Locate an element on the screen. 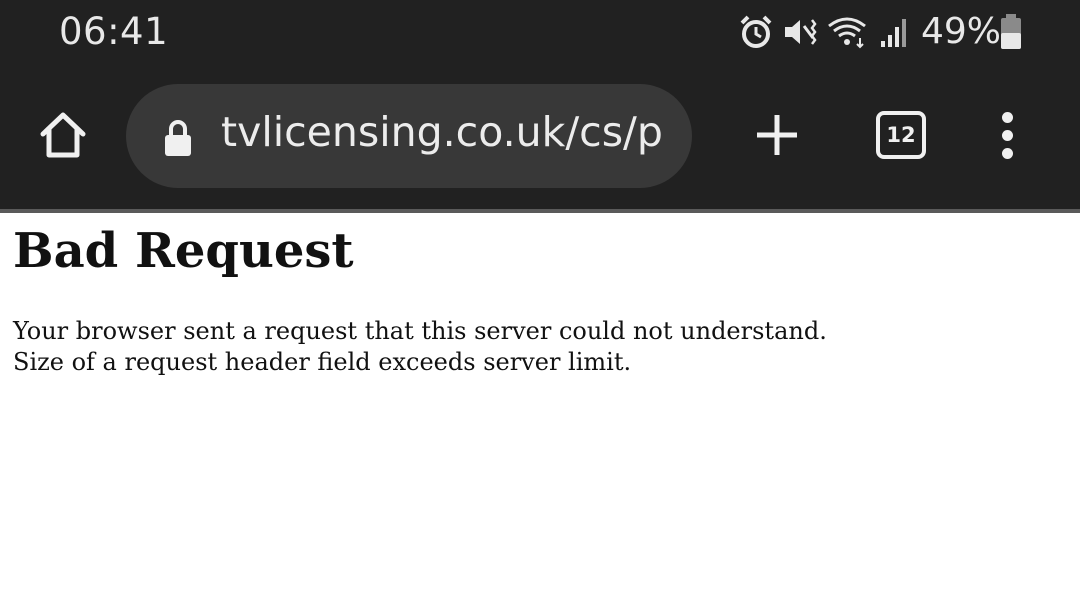 The height and width of the screenshot is (605, 1080). status-time: 06:41 is located at coordinates (114, 31).